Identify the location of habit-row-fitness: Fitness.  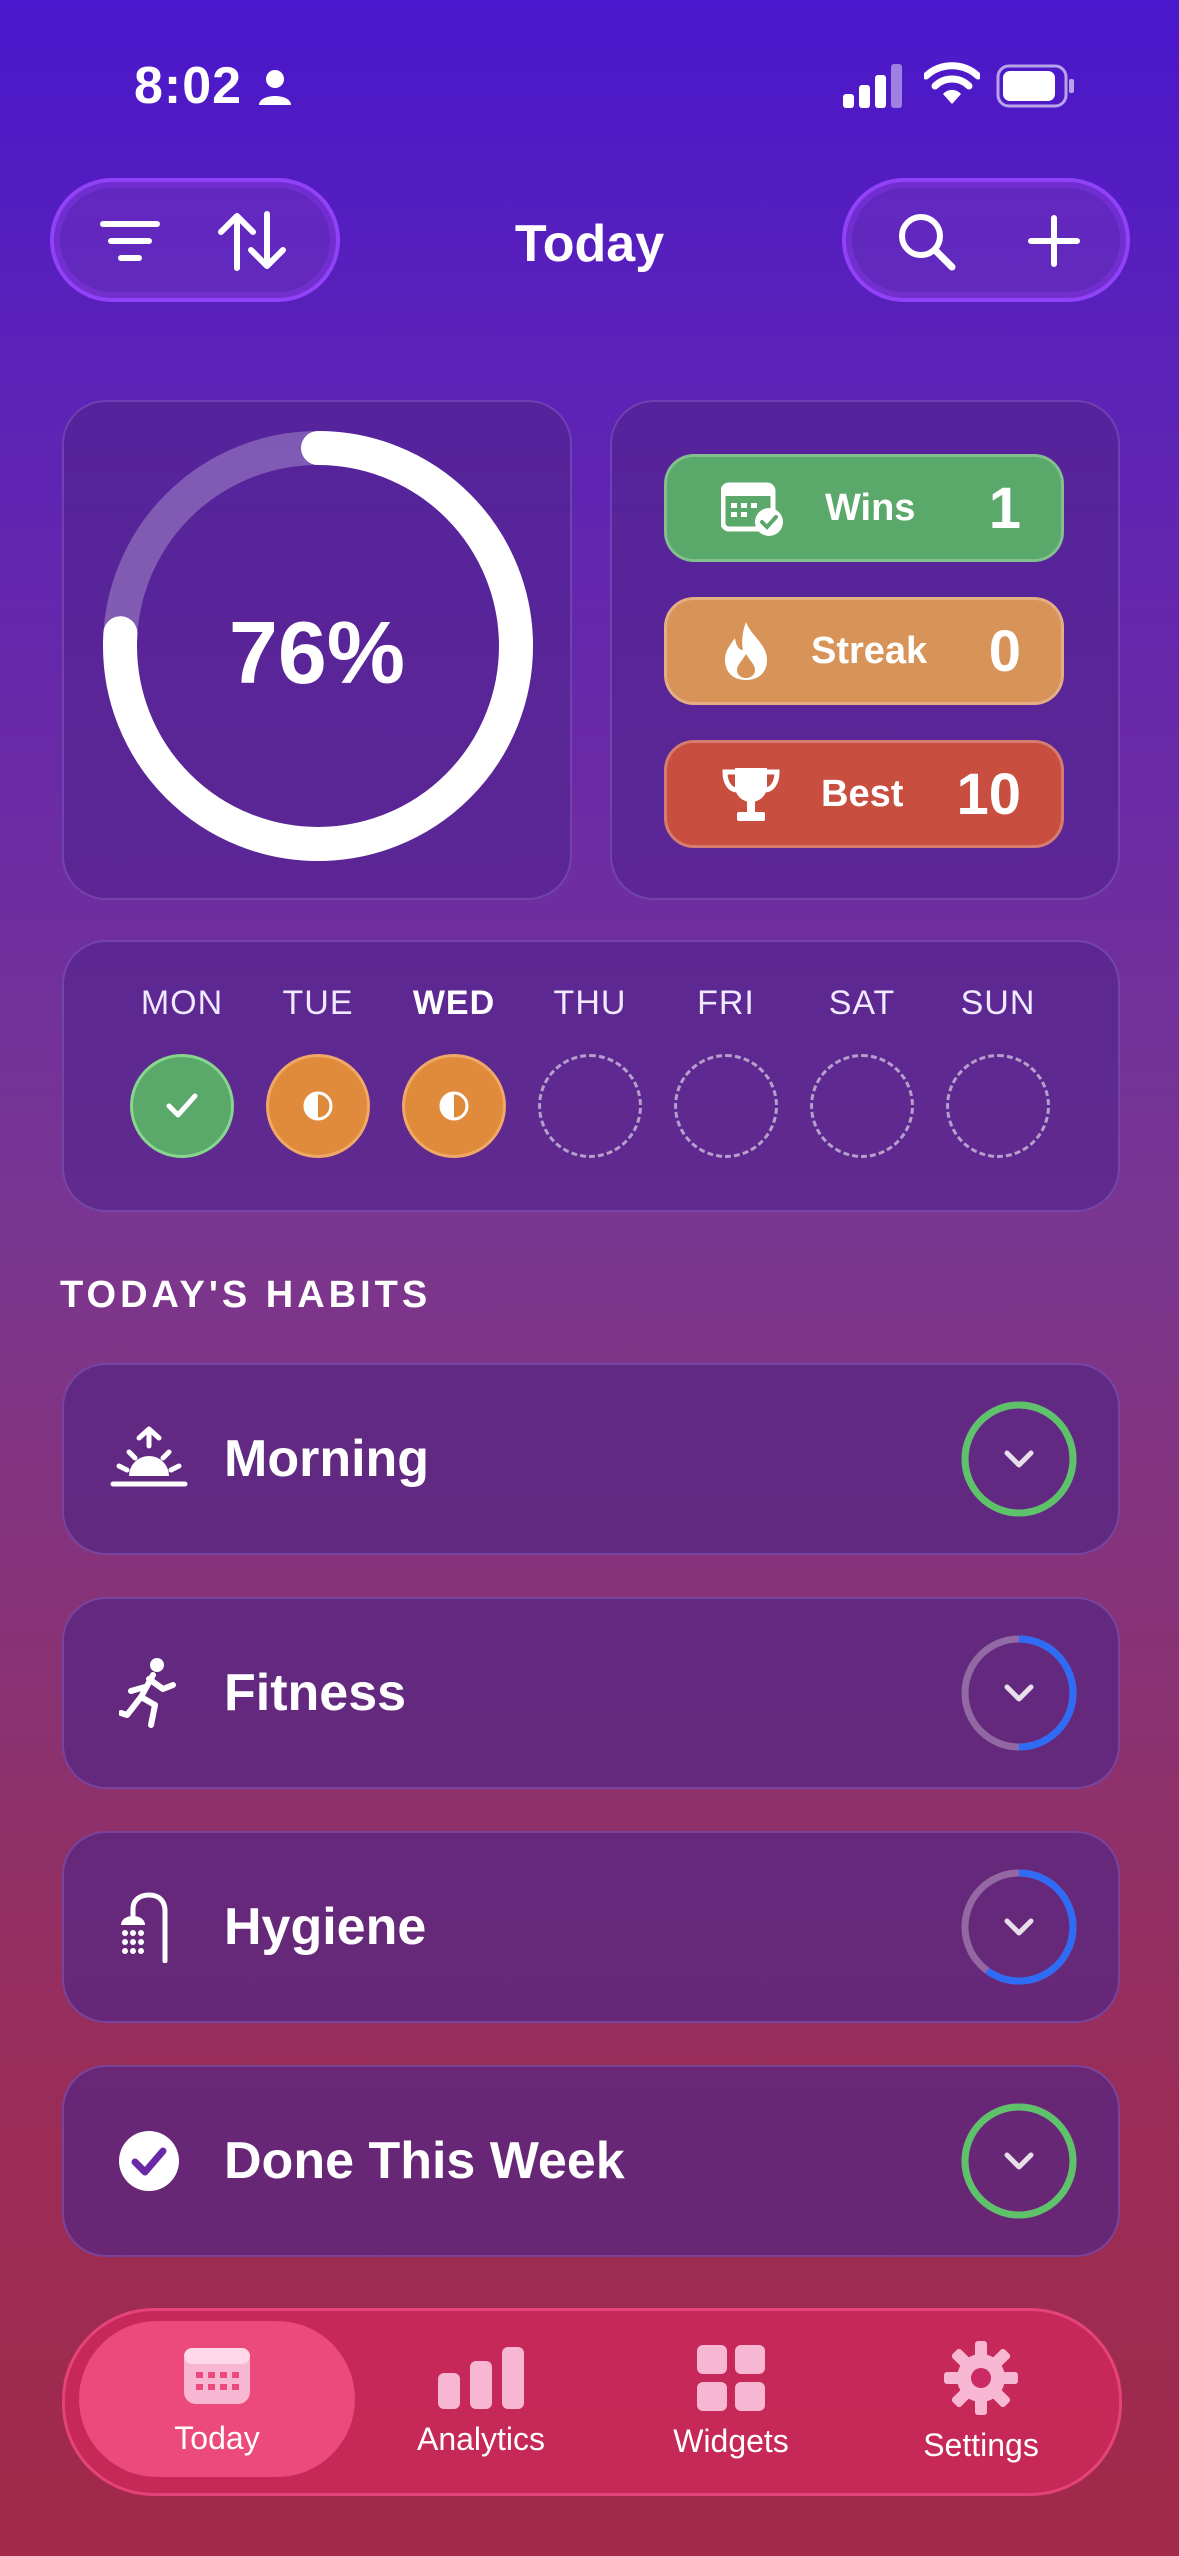
(591, 1693).